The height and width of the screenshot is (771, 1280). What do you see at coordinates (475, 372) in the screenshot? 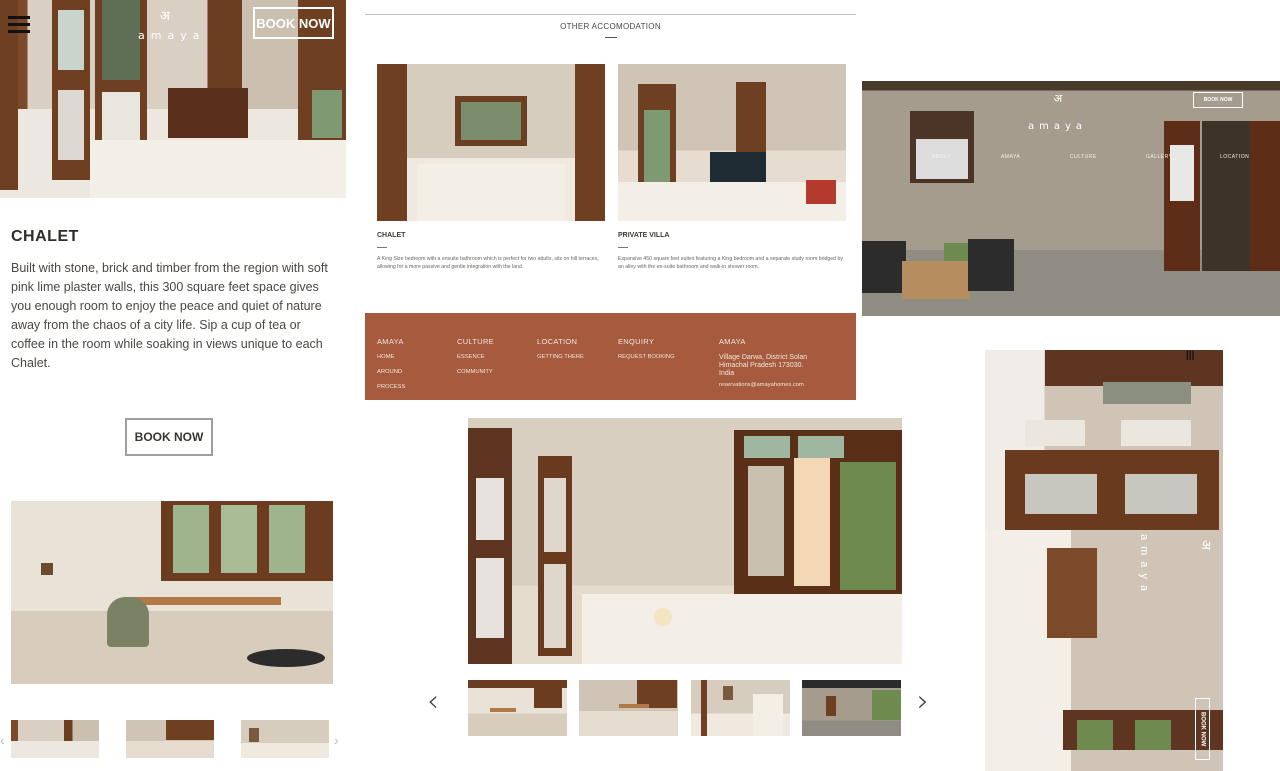
I see `footer-link-community: COMMUNITY` at bounding box center [475, 372].